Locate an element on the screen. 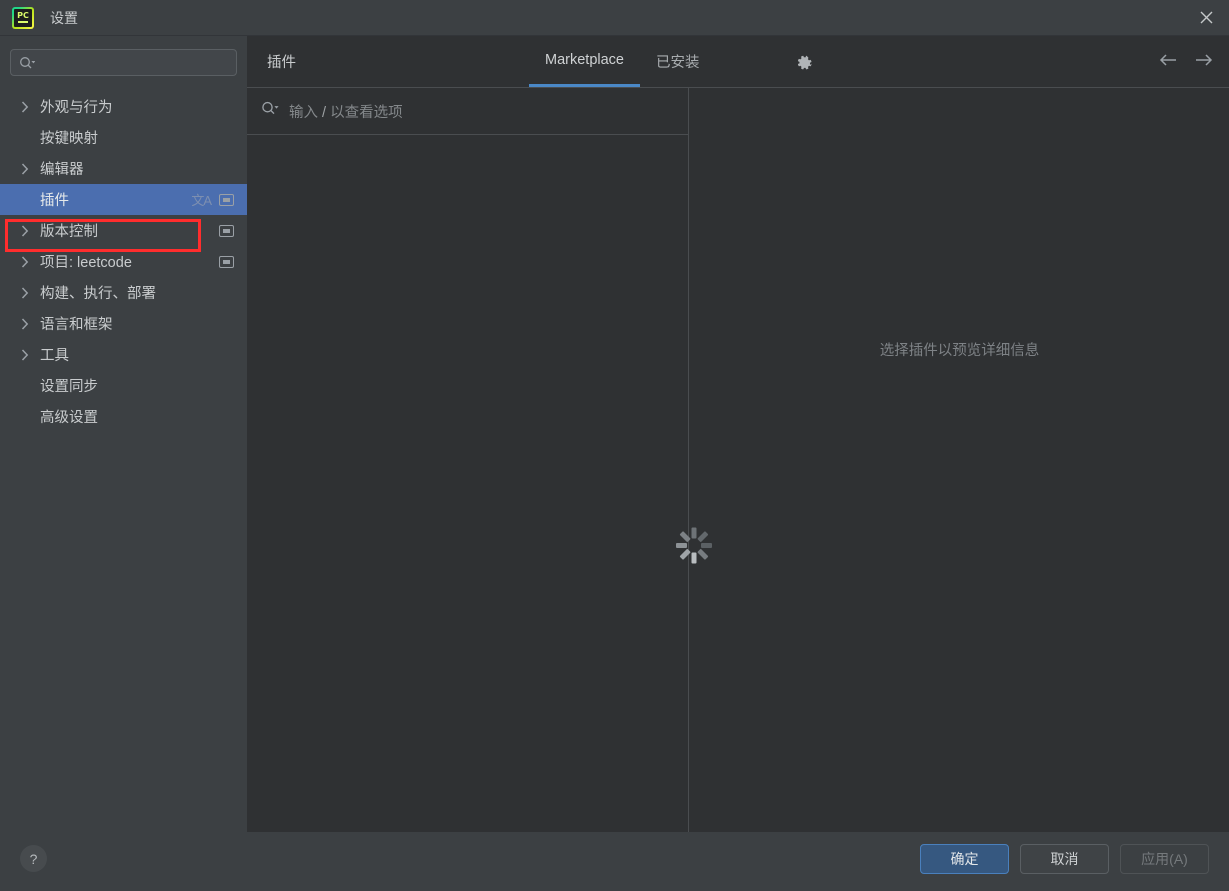  placeholder-prefix: 输入 is located at coordinates (303, 112).